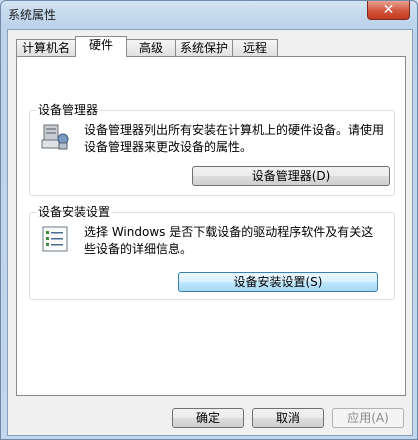 This screenshot has height=440, width=418. Describe the element at coordinates (229, 240) in the screenshot. I see `device-install-description: 选择 Windows 是否下载设备的驱动程序软件及有关这些设备的详细信息。` at that location.